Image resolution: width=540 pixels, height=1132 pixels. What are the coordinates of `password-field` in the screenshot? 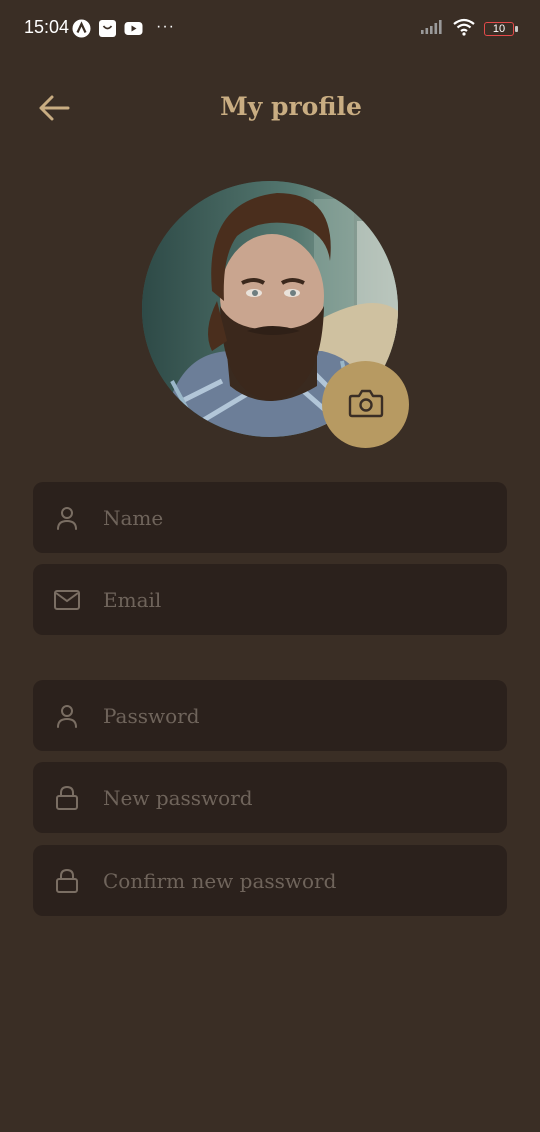 It's located at (270, 715).